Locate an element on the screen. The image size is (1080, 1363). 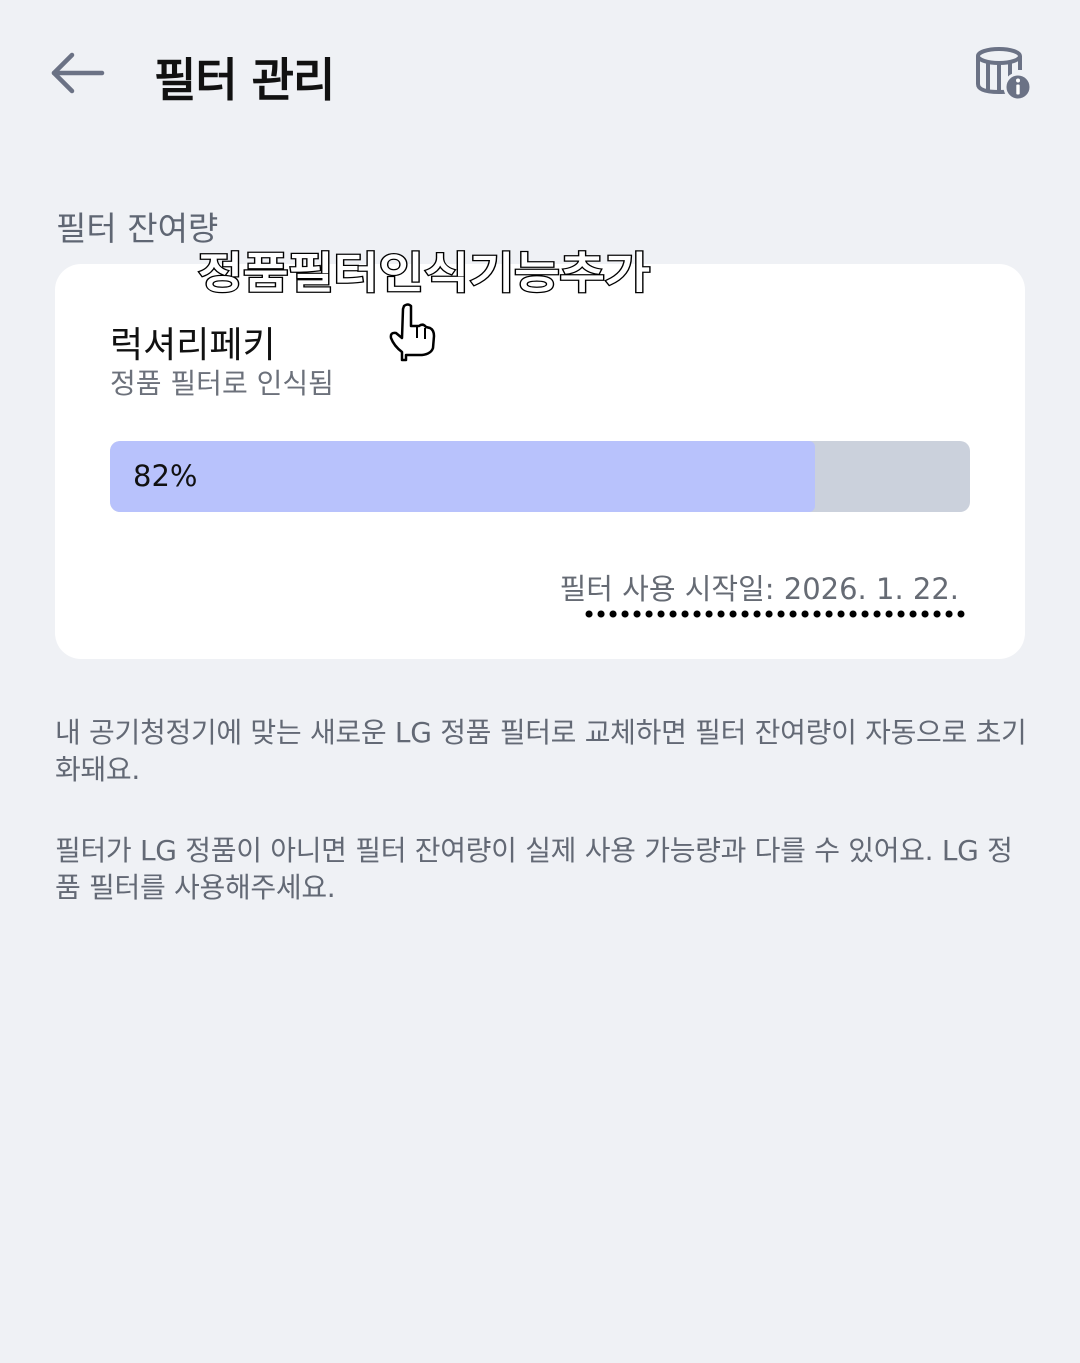
arrow-left-icon is located at coordinates (78, 73).